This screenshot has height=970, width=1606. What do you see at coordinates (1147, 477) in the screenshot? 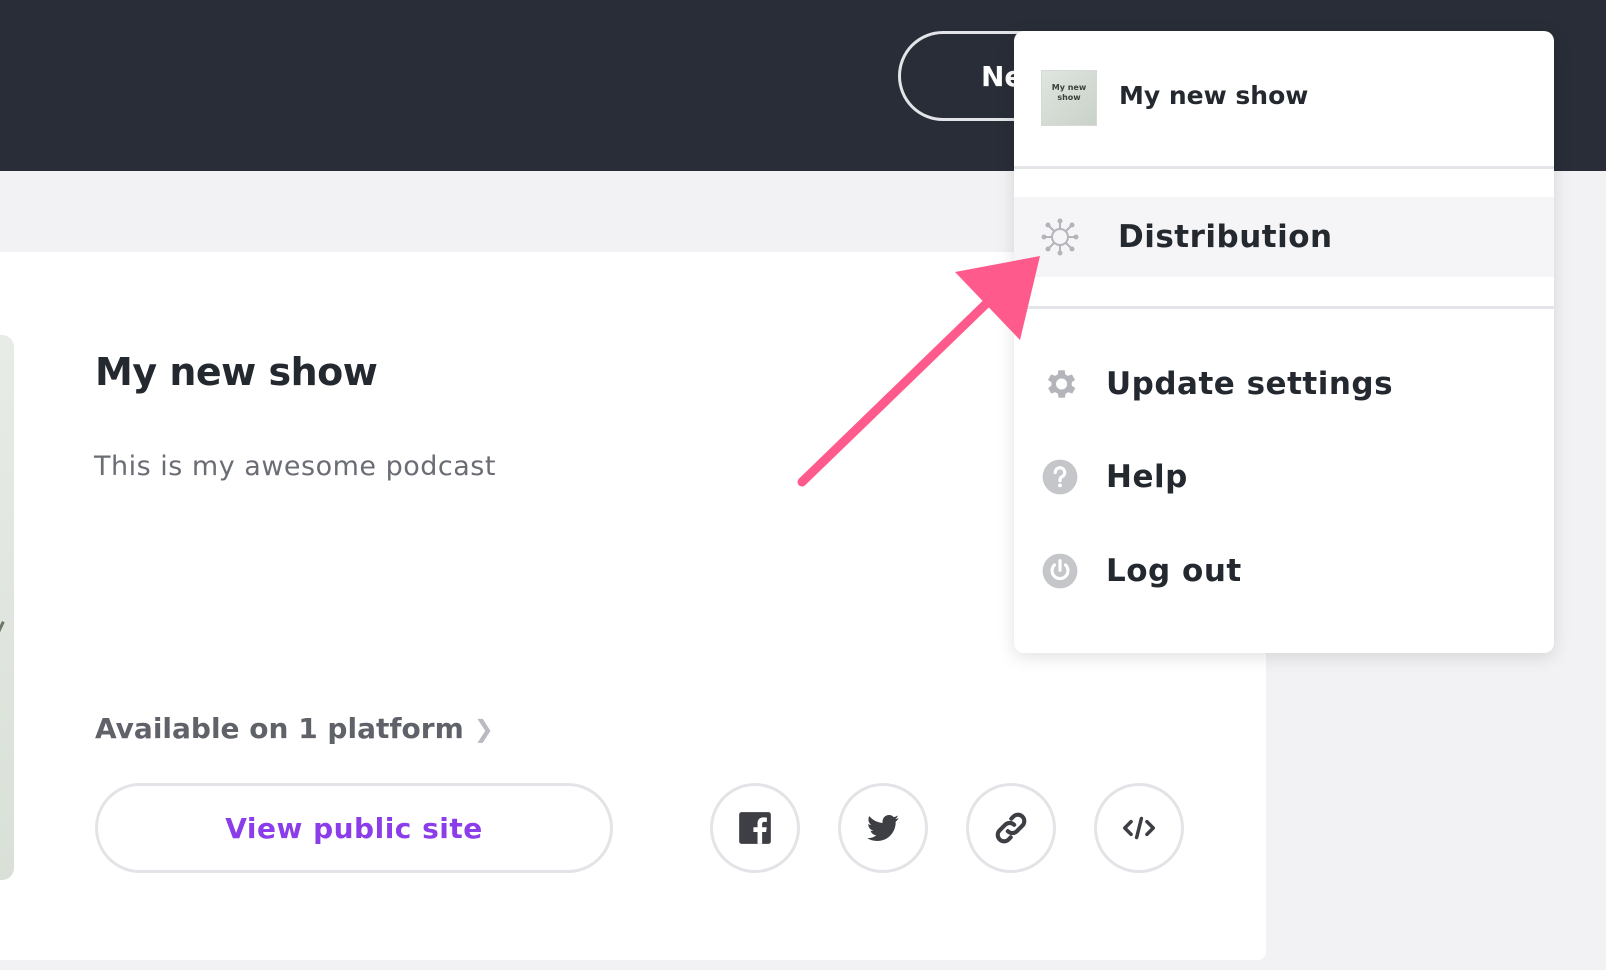
I see `menu-item-label: Help` at bounding box center [1147, 477].